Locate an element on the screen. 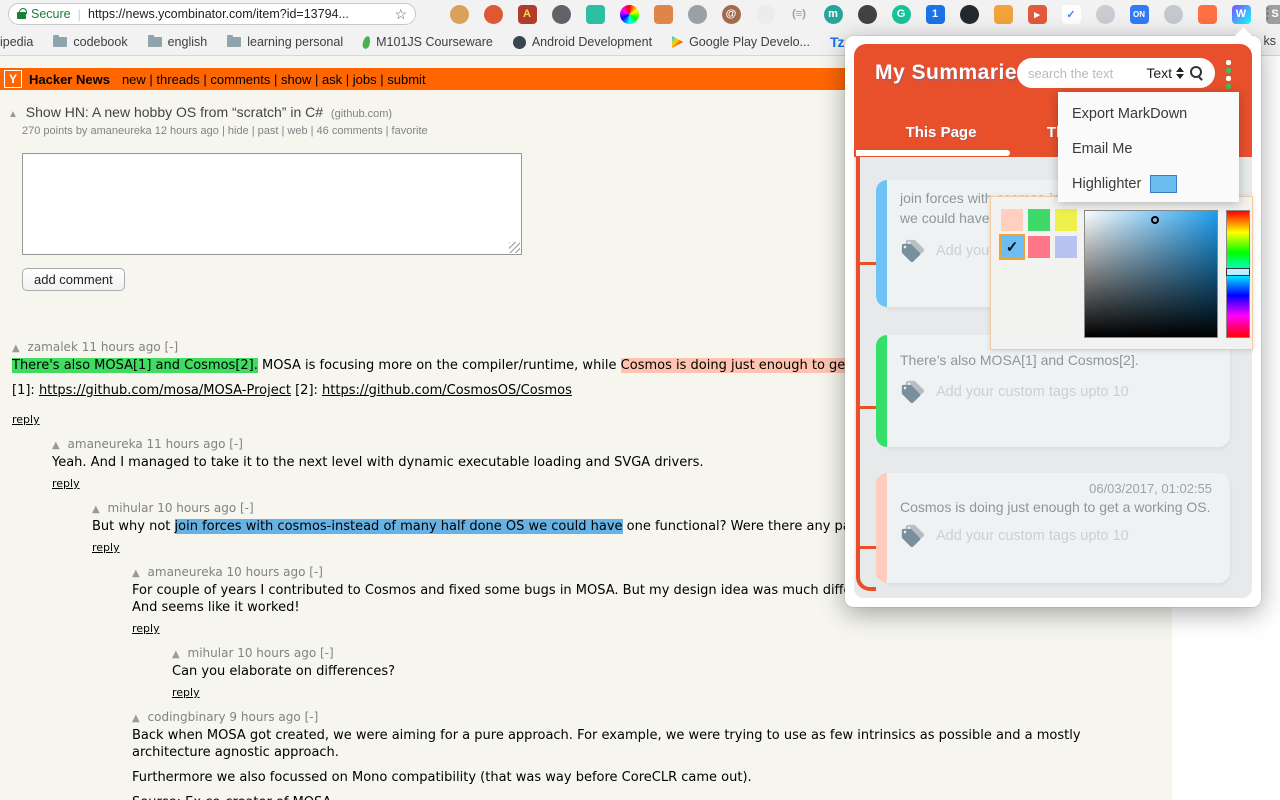  bookmark-item: codebook is located at coordinates (90, 42).